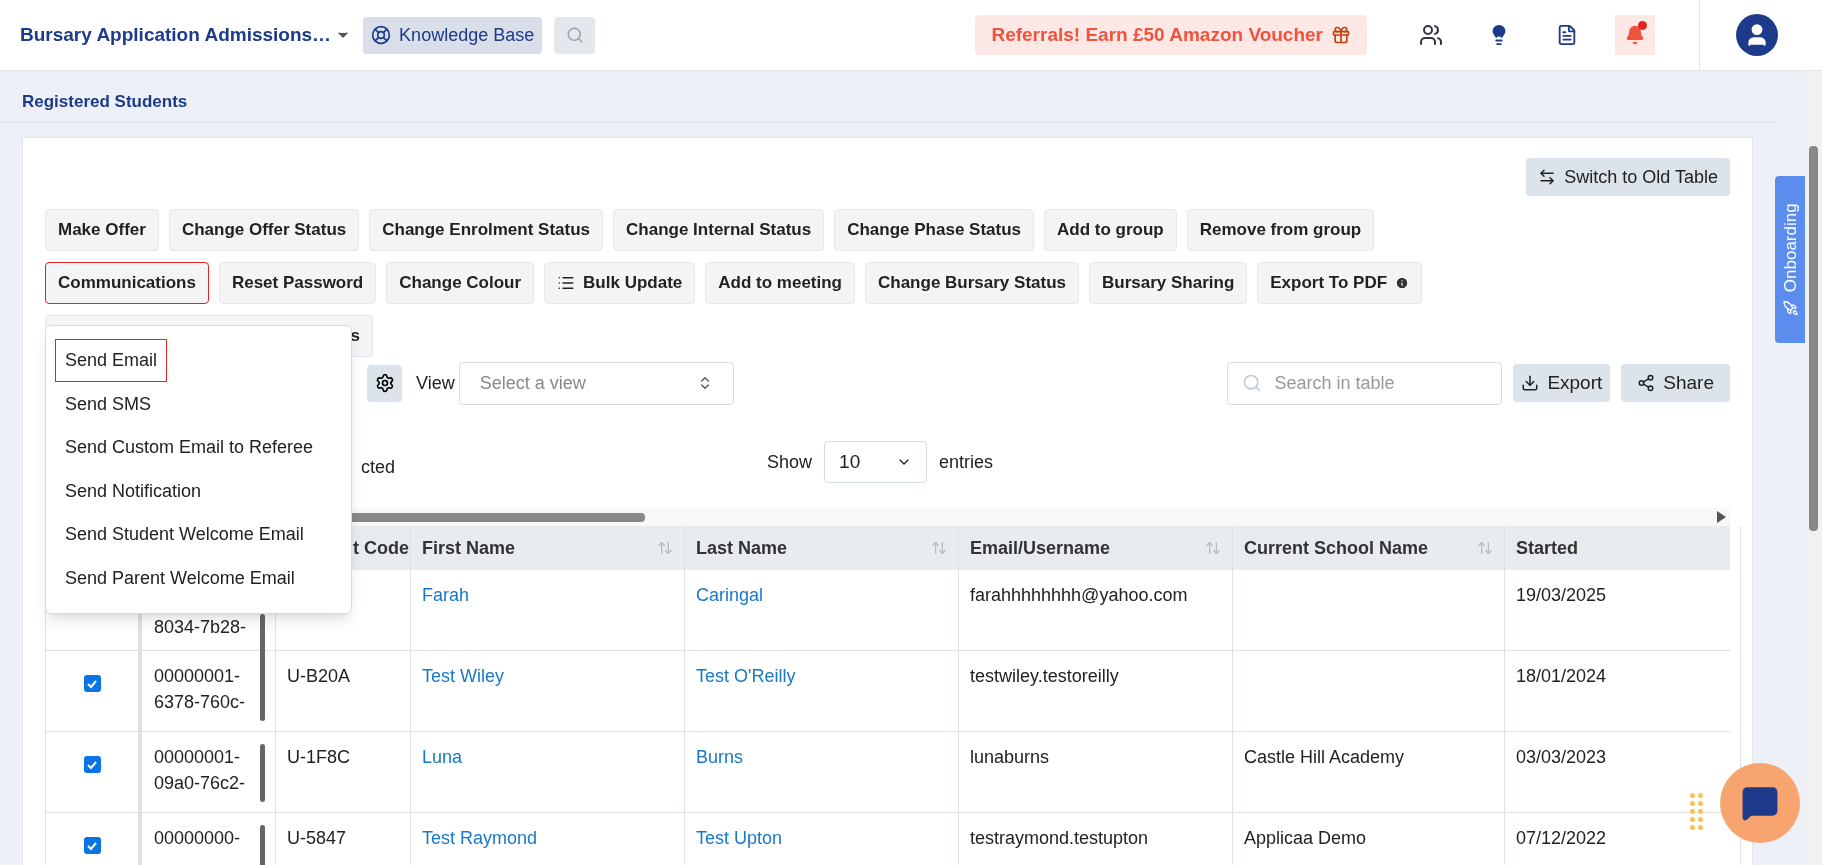 Image resolution: width=1822 pixels, height=865 pixels. Describe the element at coordinates (1059, 838) in the screenshot. I see `table-cell: testraymond.testupton` at that location.